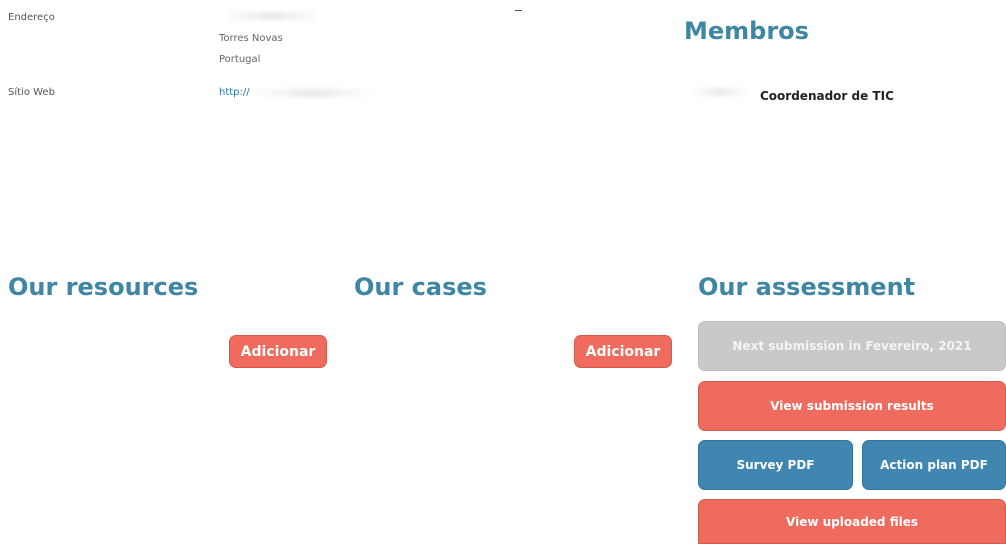 This screenshot has width=1006, height=544. What do you see at coordinates (807, 287) in the screenshot?
I see `assessment-title: Our assessment` at bounding box center [807, 287].